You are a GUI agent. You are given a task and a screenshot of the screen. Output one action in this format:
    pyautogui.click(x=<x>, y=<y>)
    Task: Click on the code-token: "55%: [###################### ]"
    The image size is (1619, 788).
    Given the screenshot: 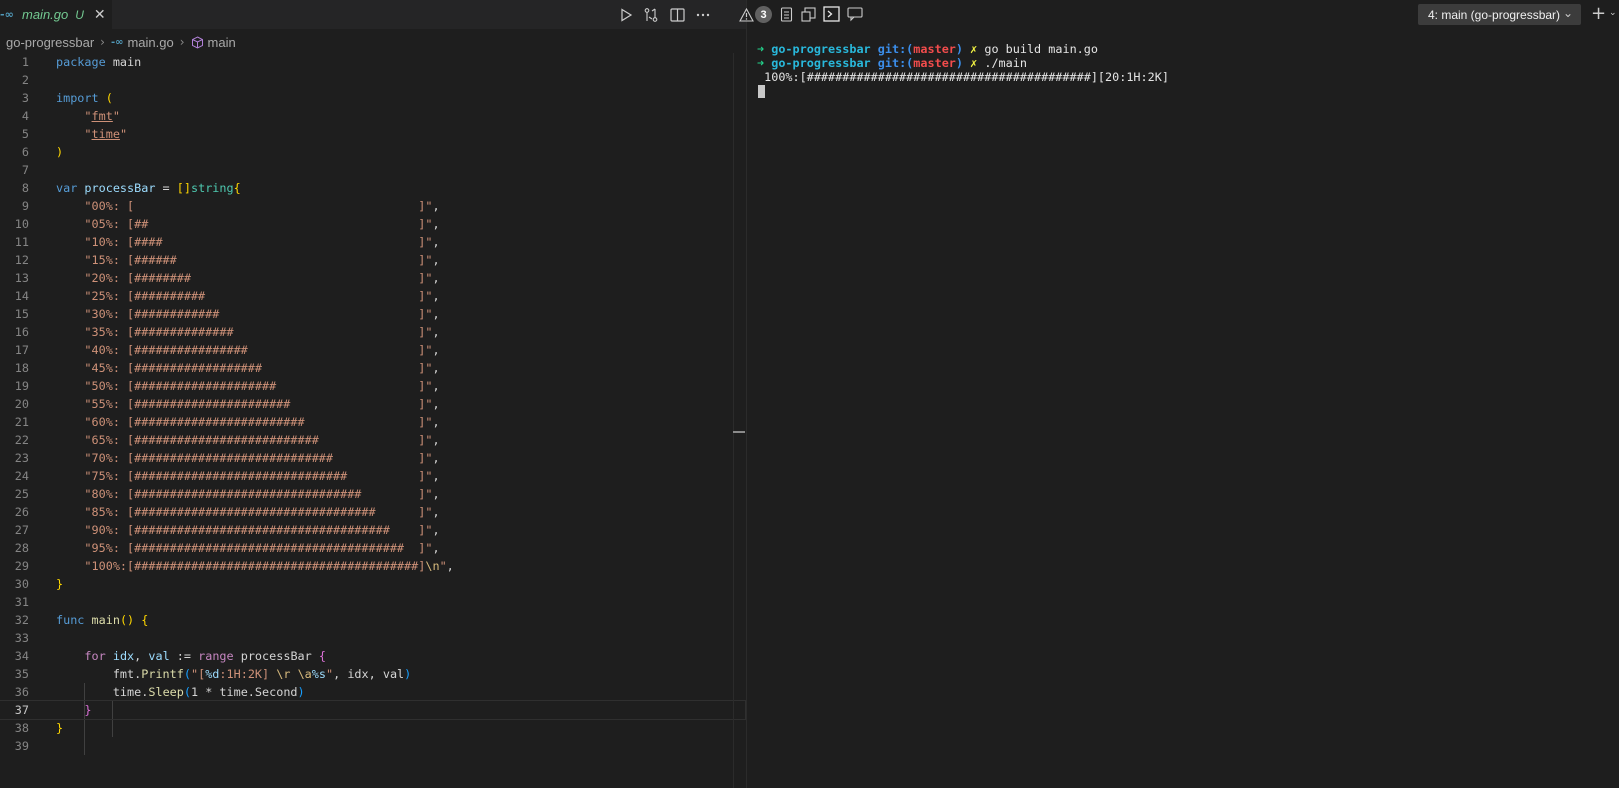 What is the action you would take?
    pyautogui.click(x=258, y=404)
    